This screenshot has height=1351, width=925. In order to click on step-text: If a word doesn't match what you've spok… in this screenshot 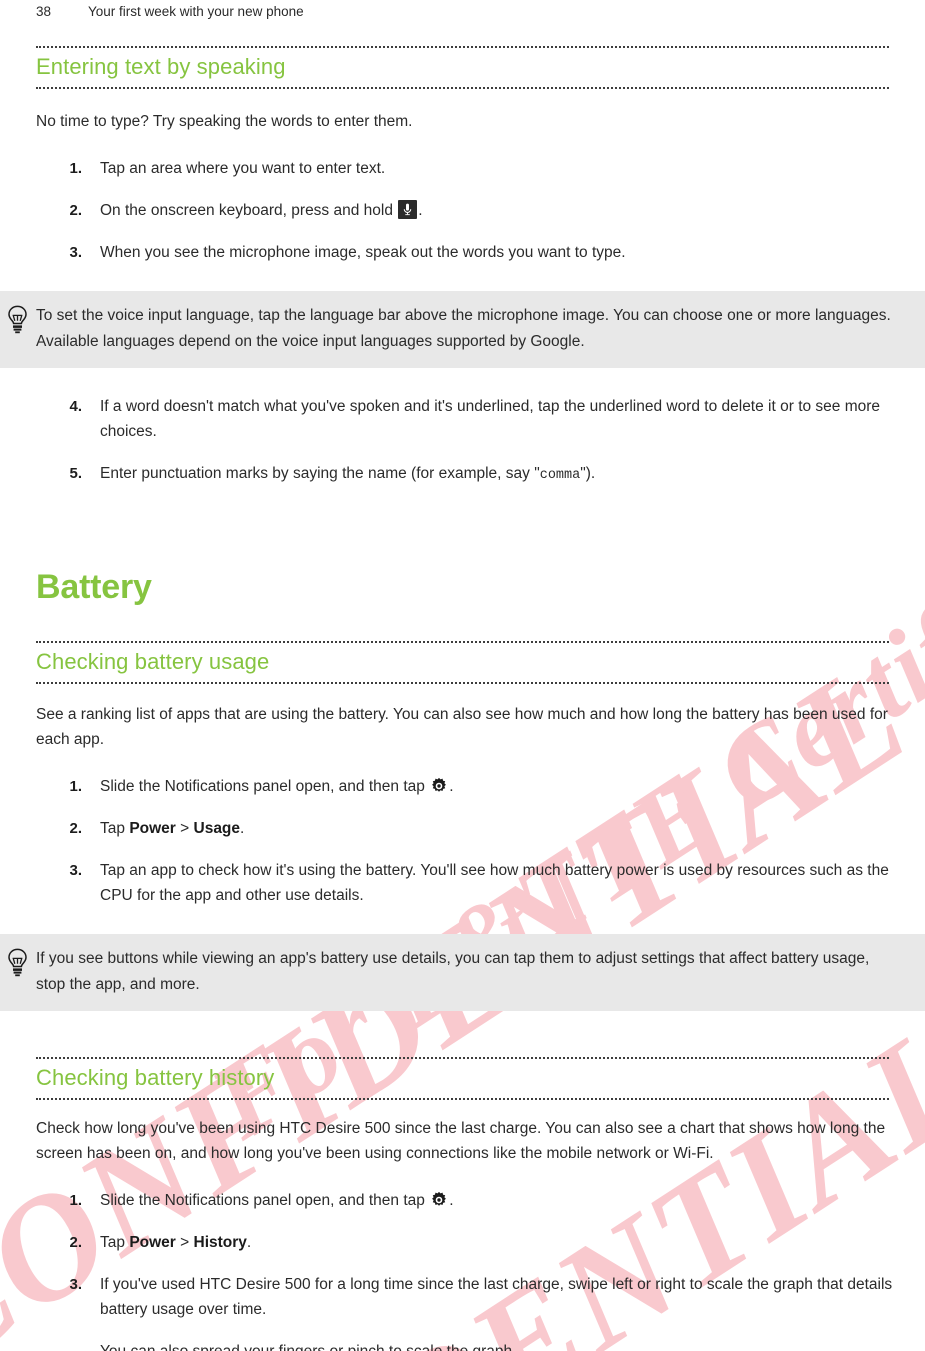, I will do `click(490, 419)`.